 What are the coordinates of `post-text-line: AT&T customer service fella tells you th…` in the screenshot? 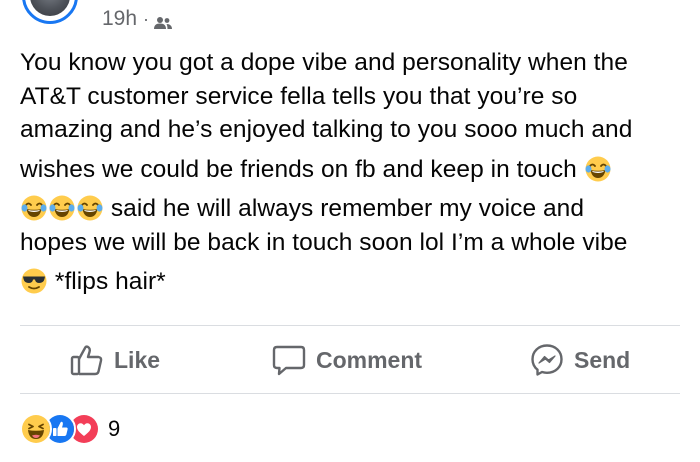 It's located at (299, 96).